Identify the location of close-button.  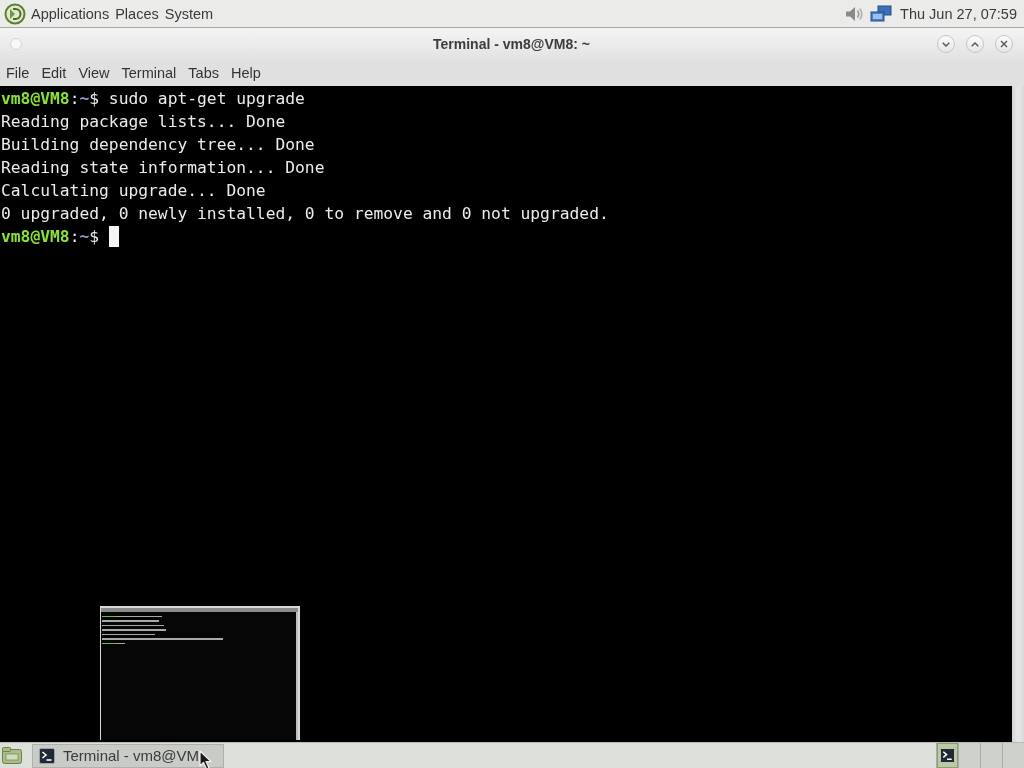
(1004, 44).